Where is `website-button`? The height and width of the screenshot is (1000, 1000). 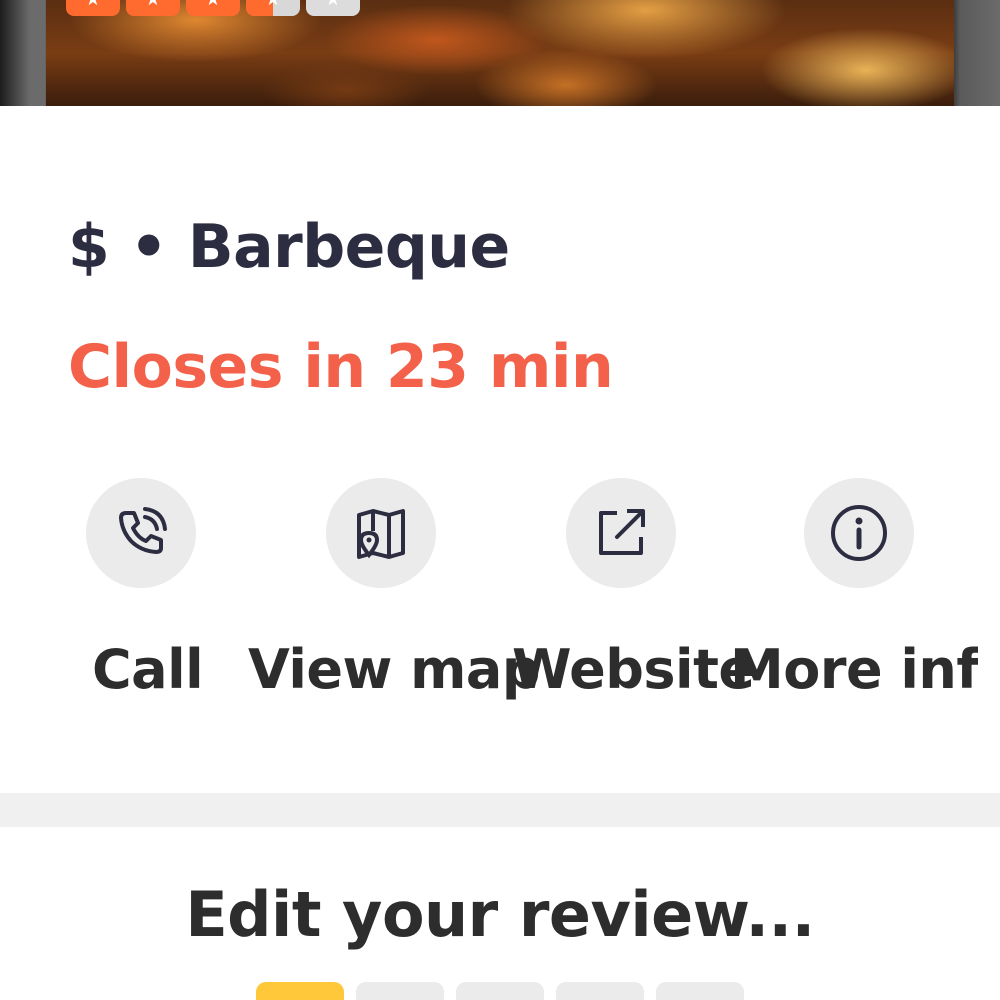 website-button is located at coordinates (621, 533).